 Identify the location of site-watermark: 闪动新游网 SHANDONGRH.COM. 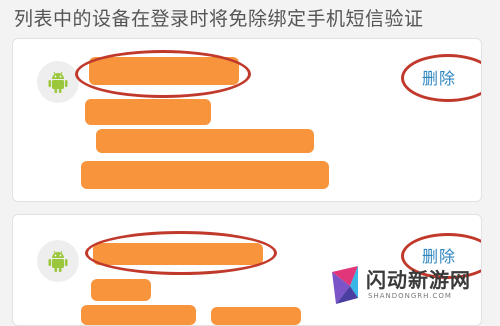
(414, 287).